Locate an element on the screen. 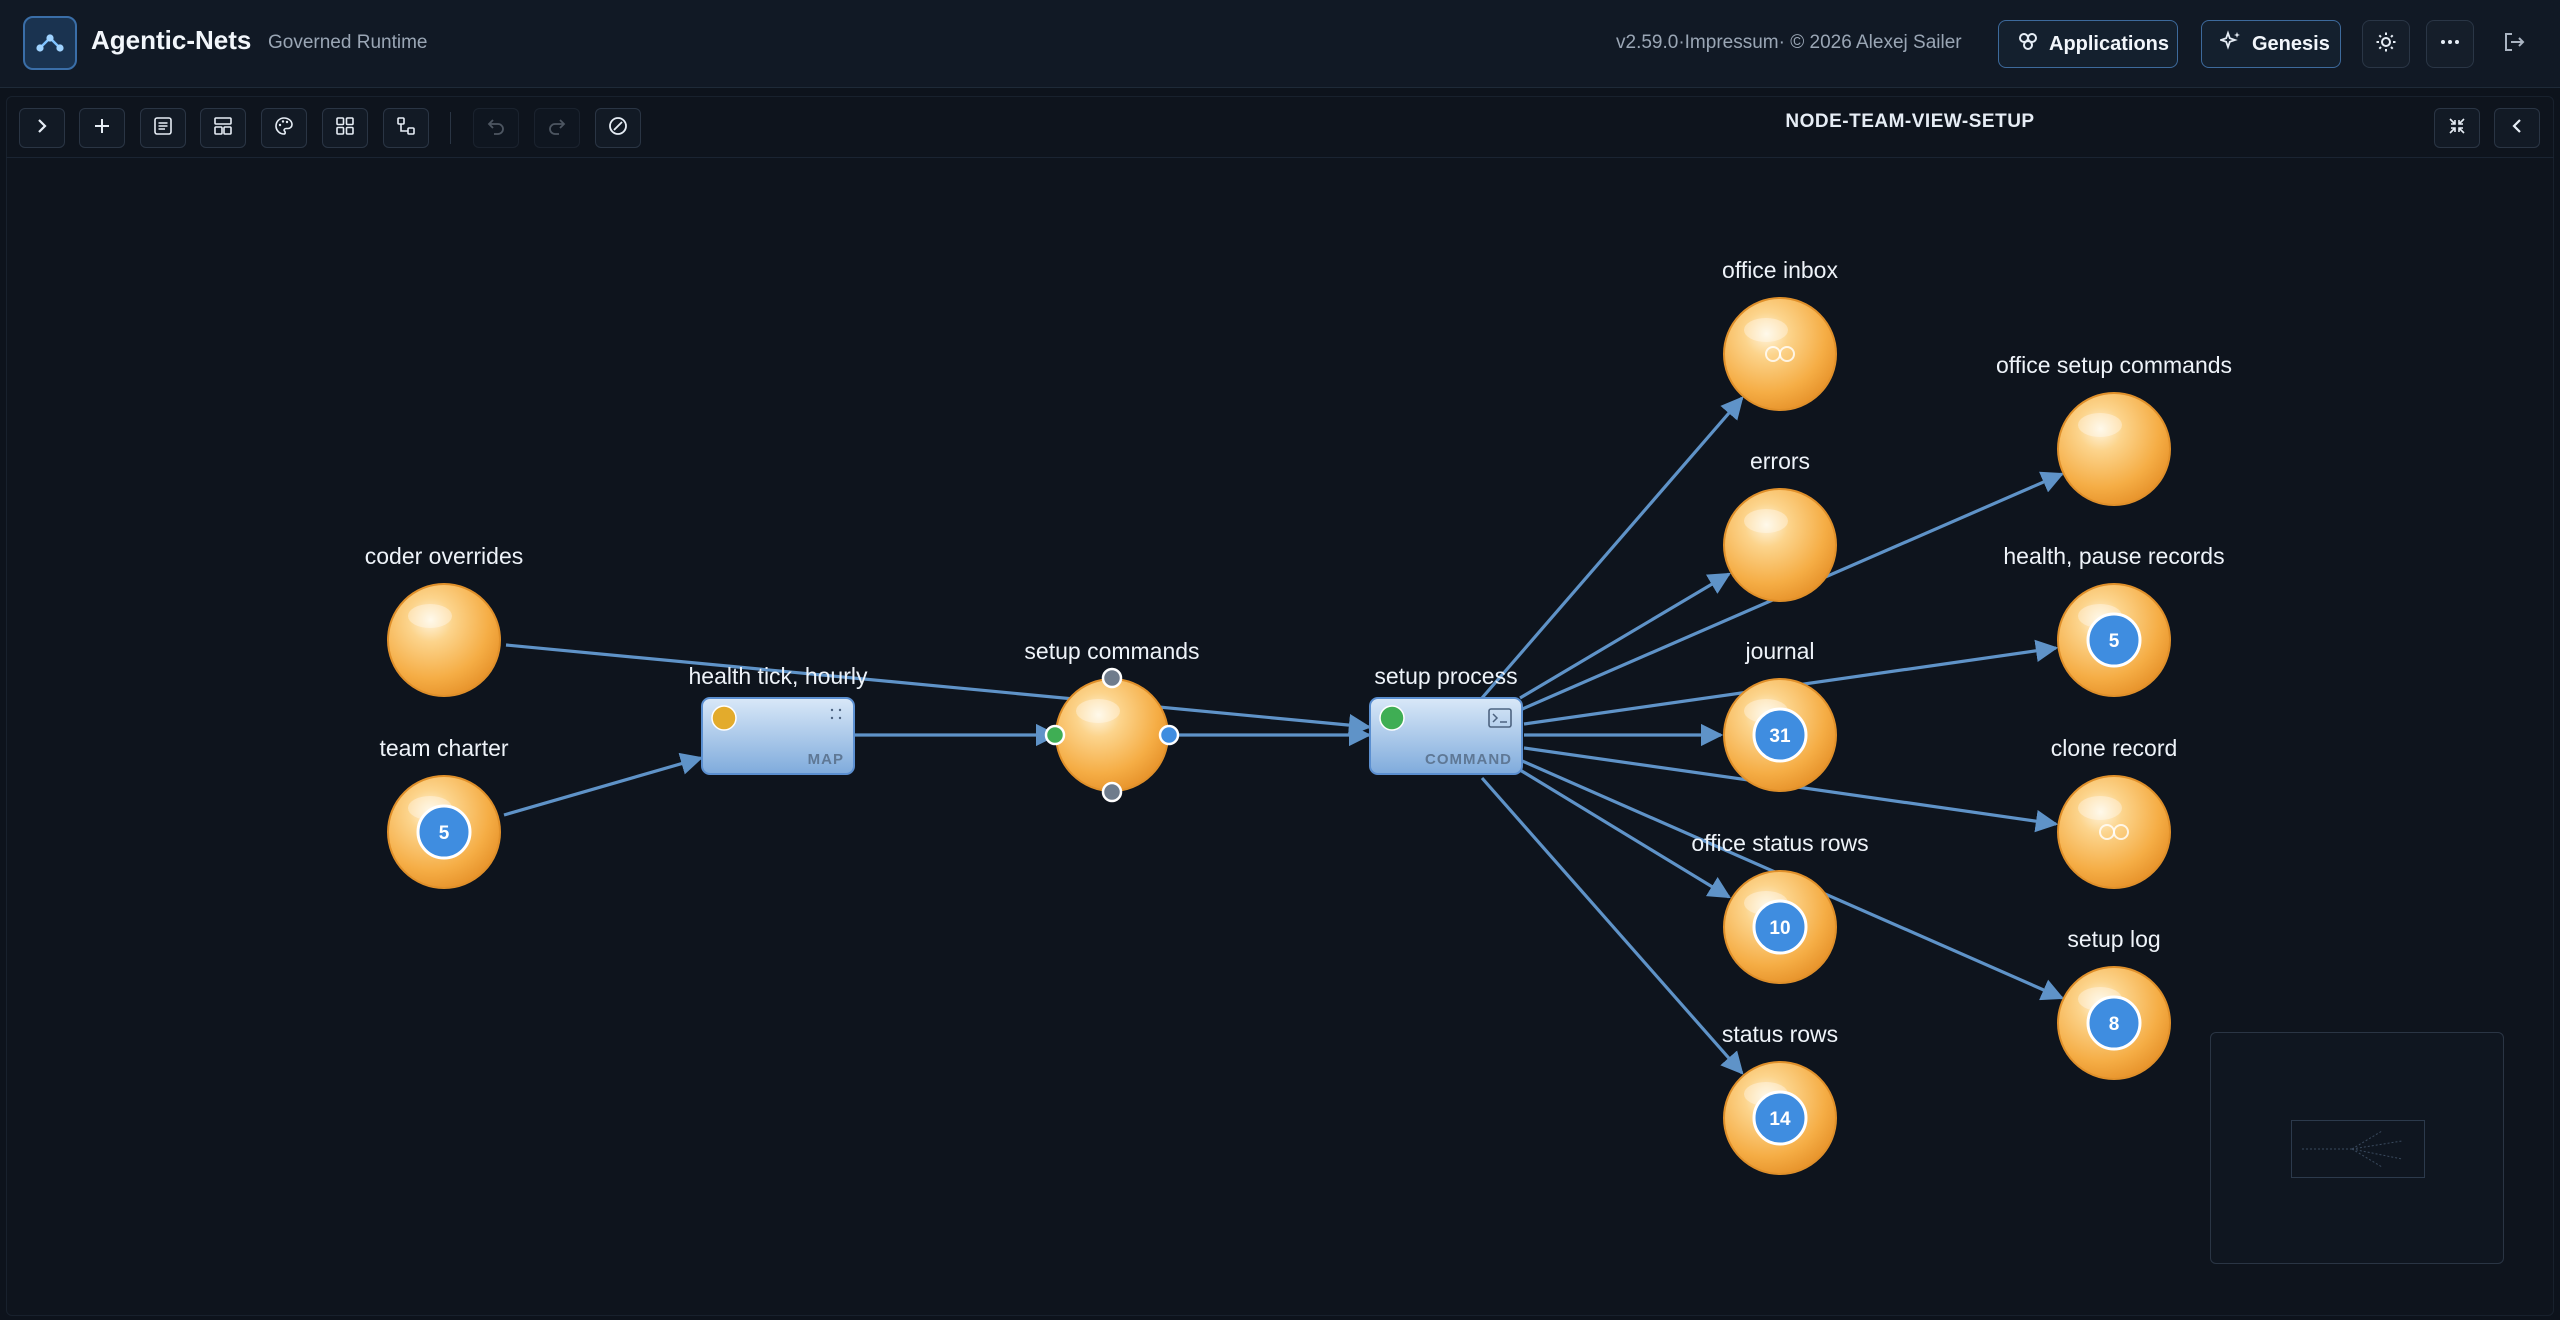 Image resolution: width=2560 pixels, height=1320 pixels. applications-button: Applications is located at coordinates (2088, 44).